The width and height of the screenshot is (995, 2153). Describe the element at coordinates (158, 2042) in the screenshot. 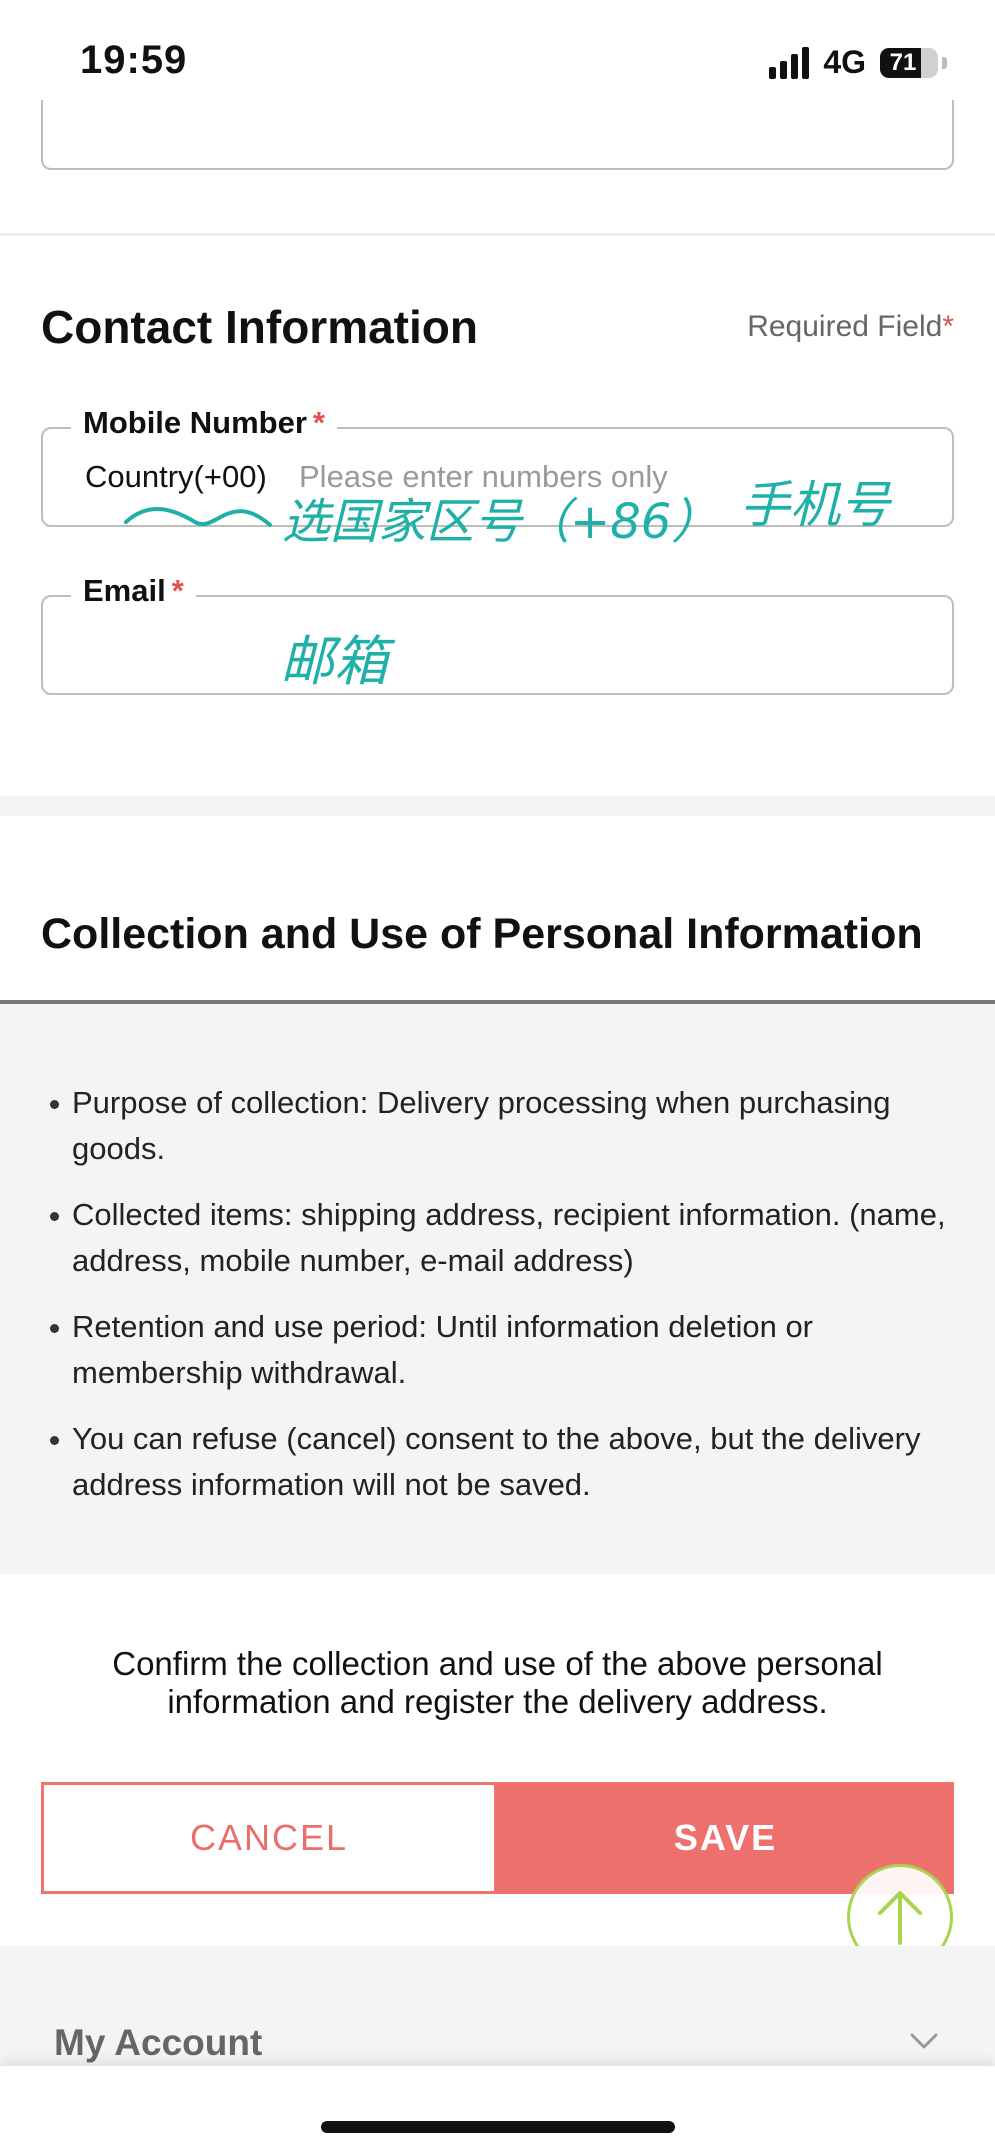

I see `my-account-label: My Account` at that location.